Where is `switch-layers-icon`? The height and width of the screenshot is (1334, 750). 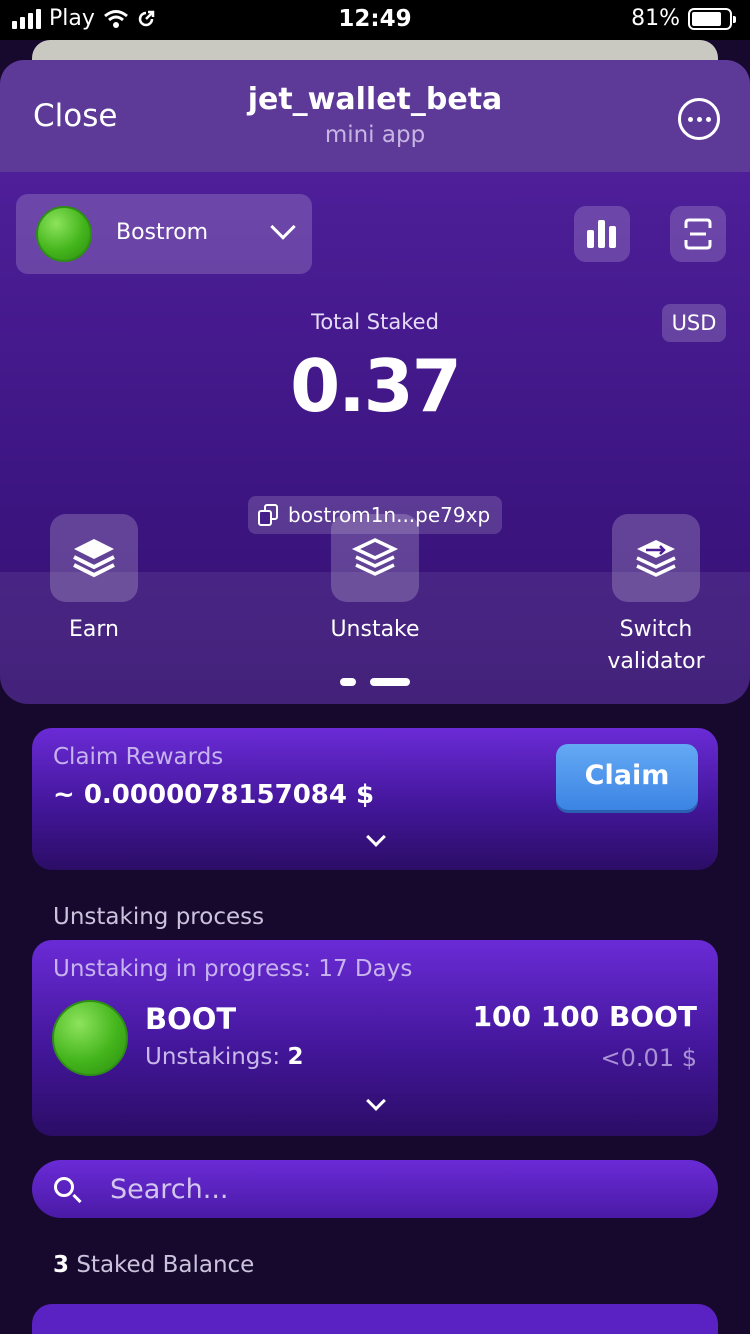
switch-layers-icon is located at coordinates (656, 558).